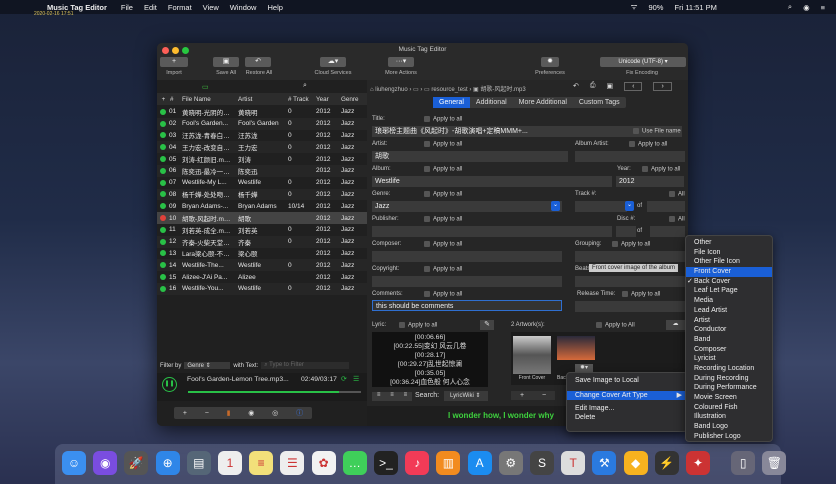  What do you see at coordinates (667, 231) in the screenshot?
I see `disc-total-field` at bounding box center [667, 231].